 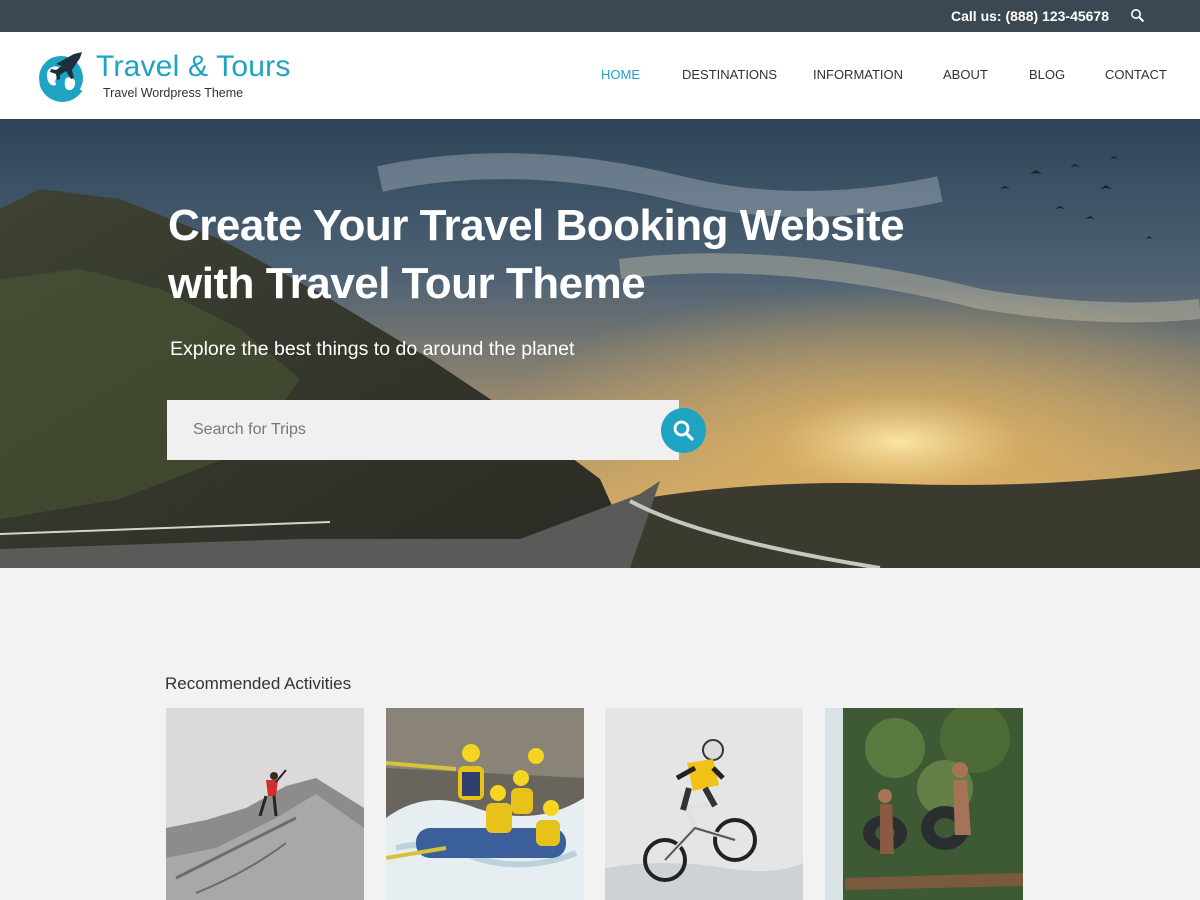 What do you see at coordinates (173, 93) in the screenshot?
I see `logo-tagline: Travel Wordpress Theme` at bounding box center [173, 93].